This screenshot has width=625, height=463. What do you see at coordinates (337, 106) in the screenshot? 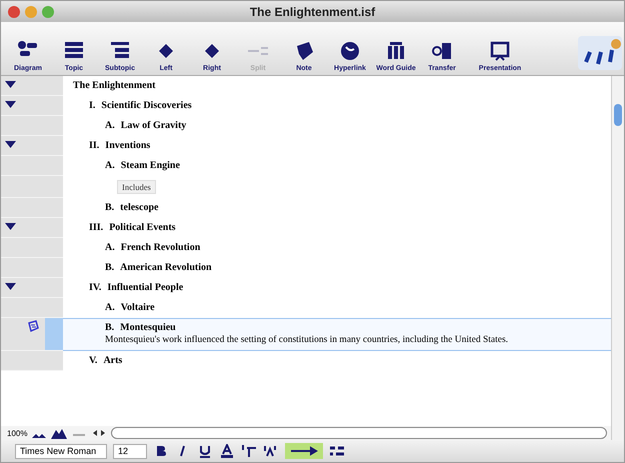
I see `outline-row: I. Scientific Discoveries` at bounding box center [337, 106].